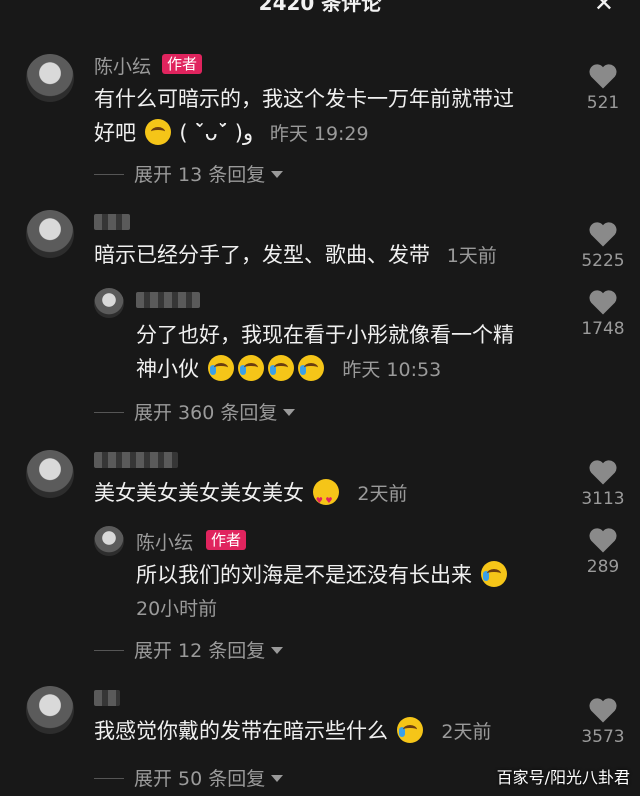 This screenshot has width=640, height=796. Describe the element at coordinates (216, 133) in the screenshot. I see `kaomoji: ( ˘̀ᴗ˘́ )و` at that location.